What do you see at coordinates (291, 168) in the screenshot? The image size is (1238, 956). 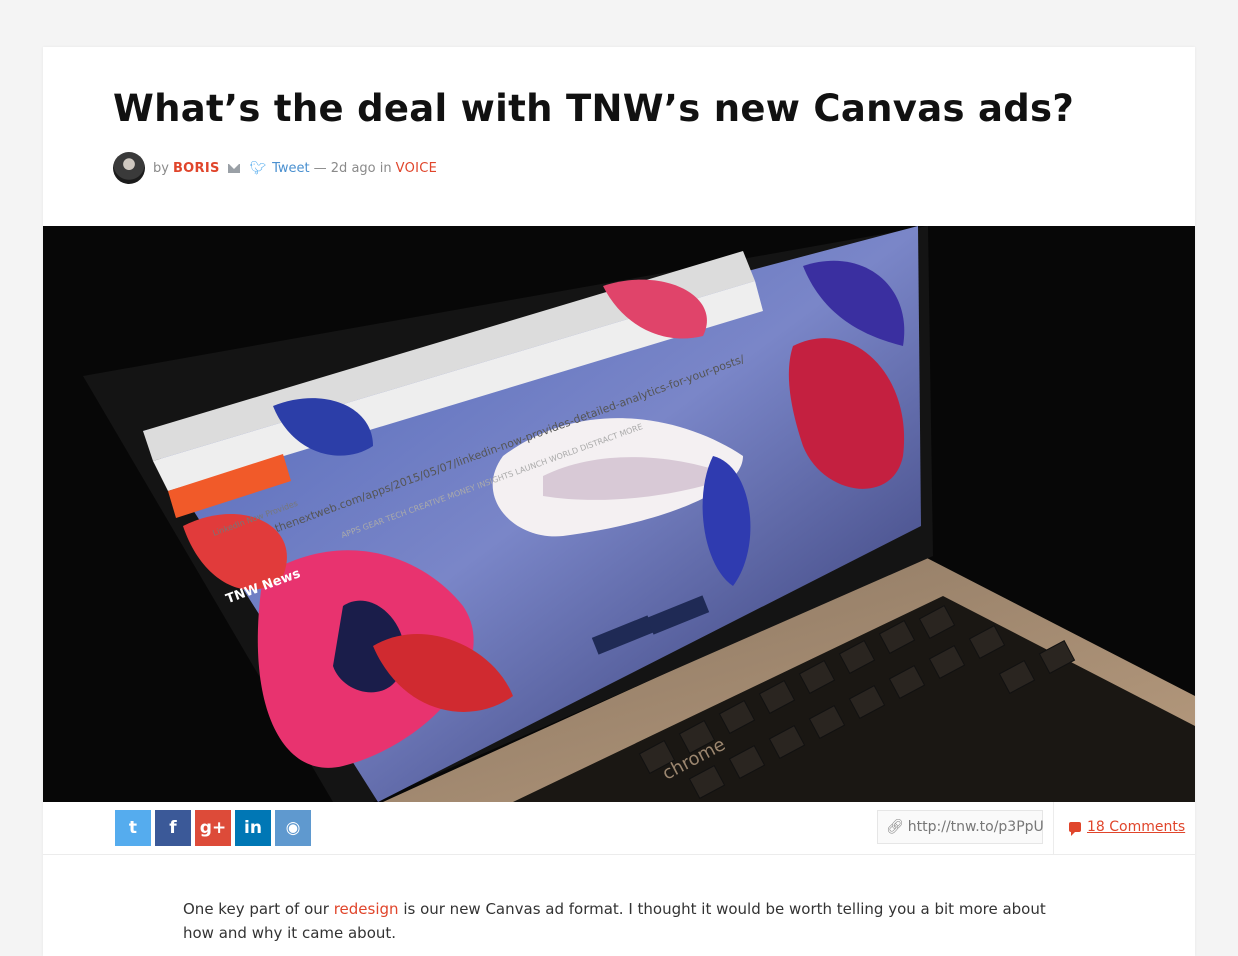 I see `tweet-label: Tweet` at bounding box center [291, 168].